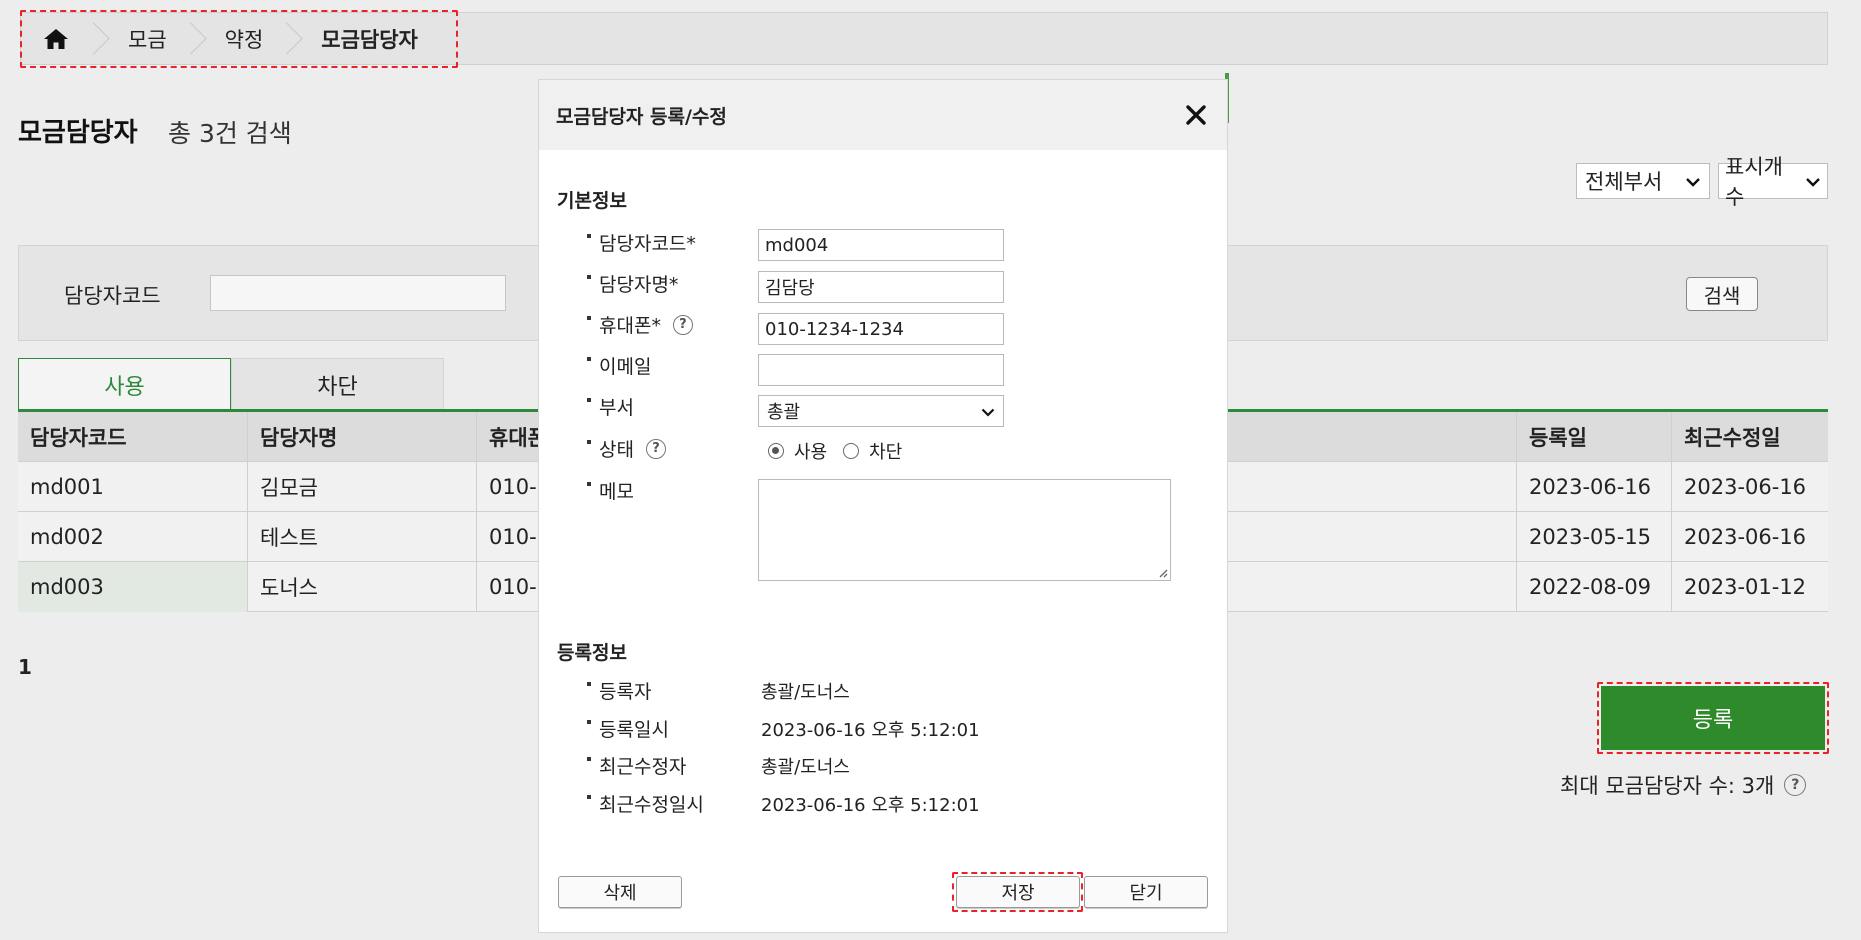 Image resolution: width=1861 pixels, height=940 pixels. What do you see at coordinates (784, 412) in the screenshot?
I see `dept-select-value: 총괄` at bounding box center [784, 412].